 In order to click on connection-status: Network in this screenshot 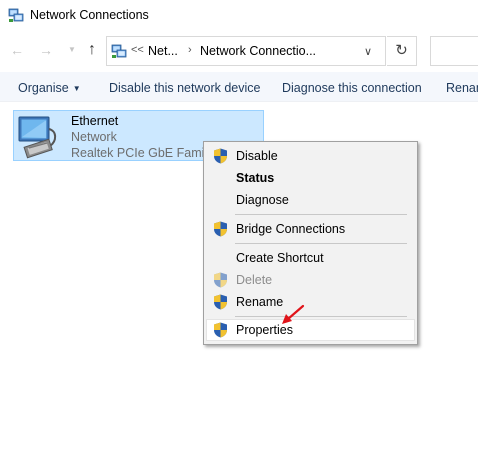, I will do `click(94, 137)`.